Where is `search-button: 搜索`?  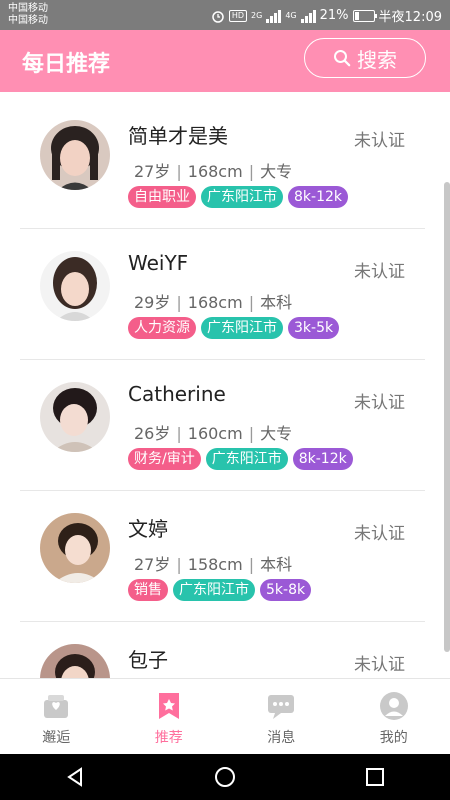
search-button: 搜索 is located at coordinates (365, 58).